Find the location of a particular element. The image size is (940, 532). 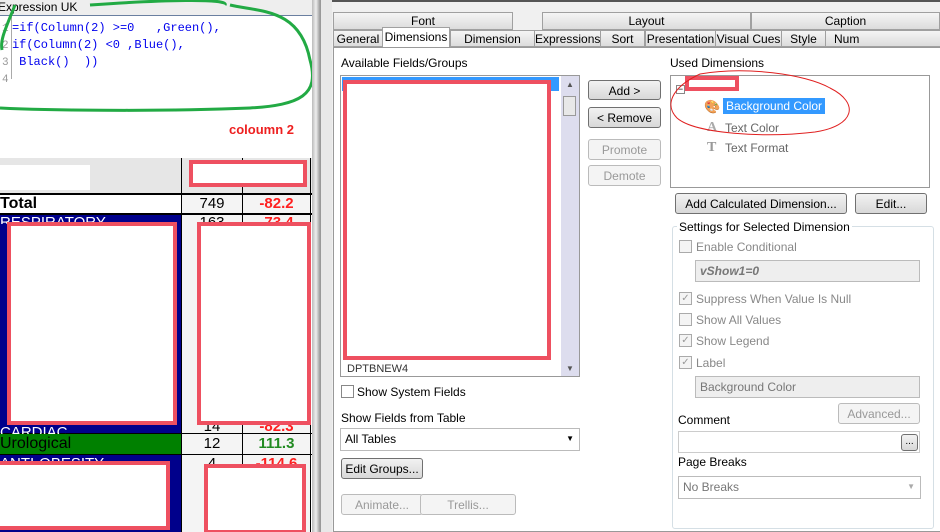

tab-presentation: Presentation is located at coordinates (680, 38).